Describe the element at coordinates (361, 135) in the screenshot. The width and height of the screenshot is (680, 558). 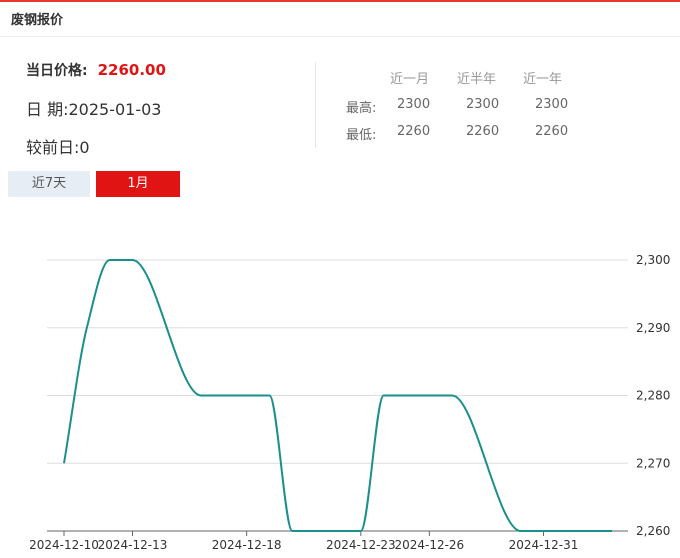
I see `stats-row-label: 最低:` at that location.